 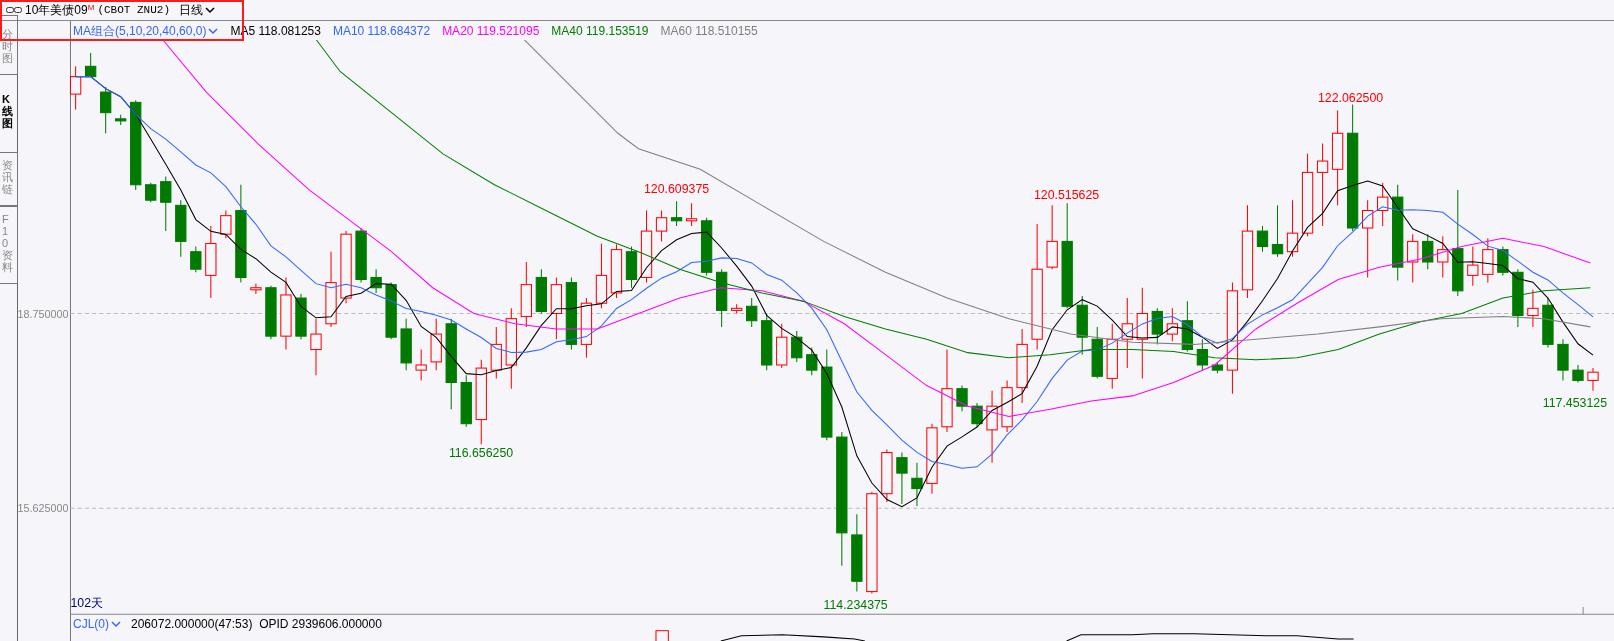 I want to click on price-label: 122.062500, so click(x=1351, y=98).